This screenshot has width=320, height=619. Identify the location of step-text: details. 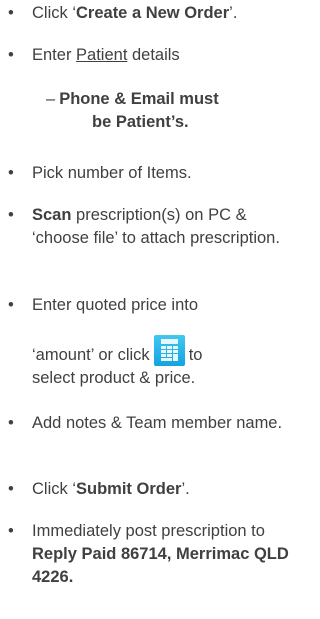
(153, 55).